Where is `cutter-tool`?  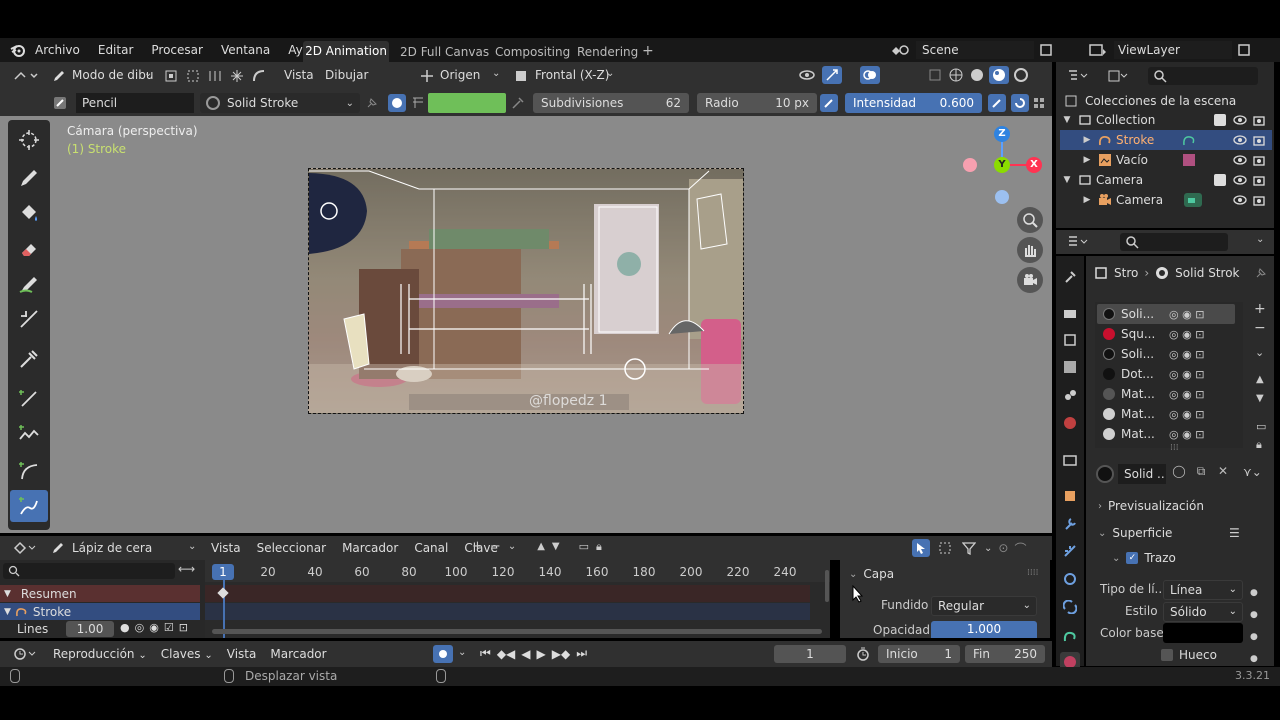
cutter-tool is located at coordinates (29, 319).